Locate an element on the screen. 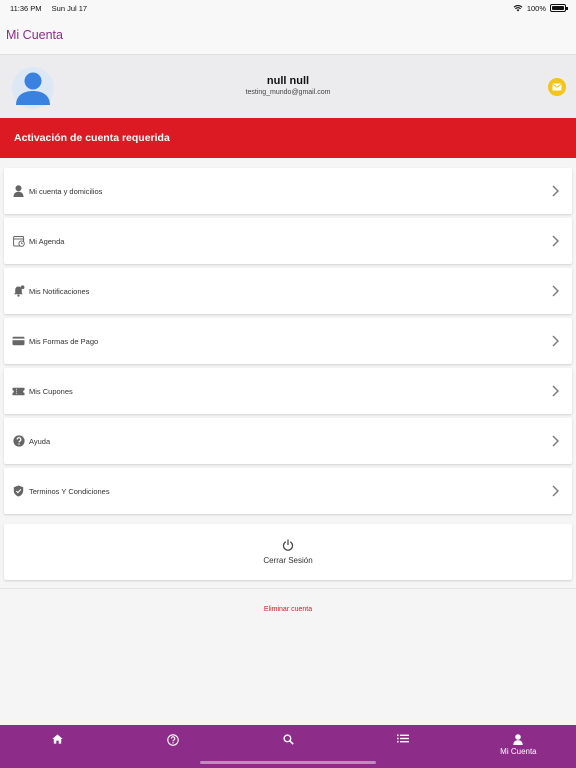  status-time: 11:36 PM is located at coordinates (26, 8).